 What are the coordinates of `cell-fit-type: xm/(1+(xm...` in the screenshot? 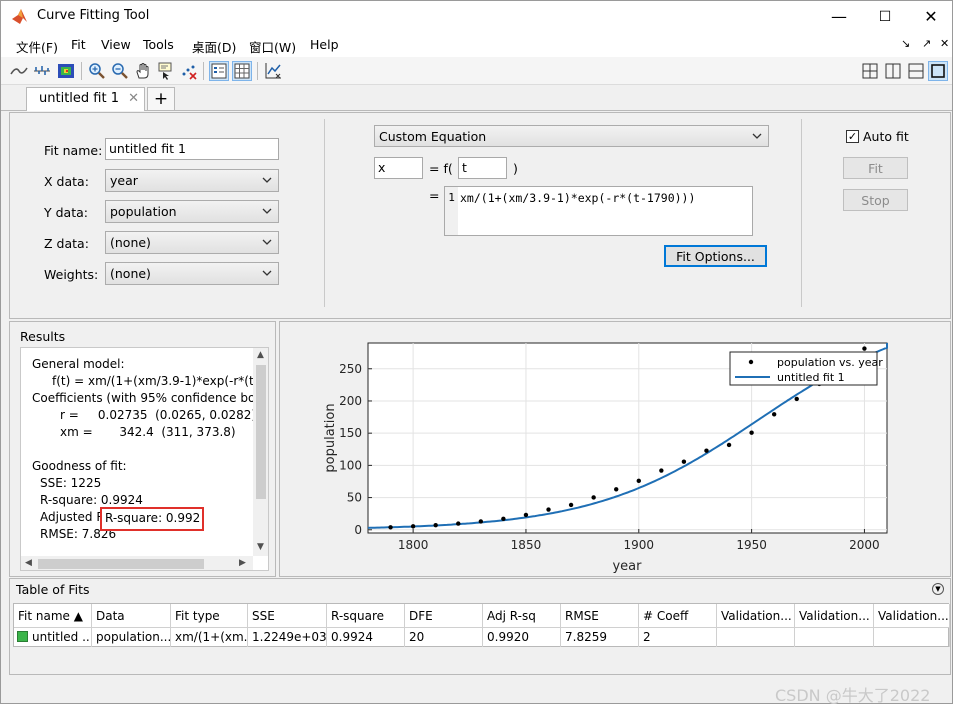 It's located at (209, 637).